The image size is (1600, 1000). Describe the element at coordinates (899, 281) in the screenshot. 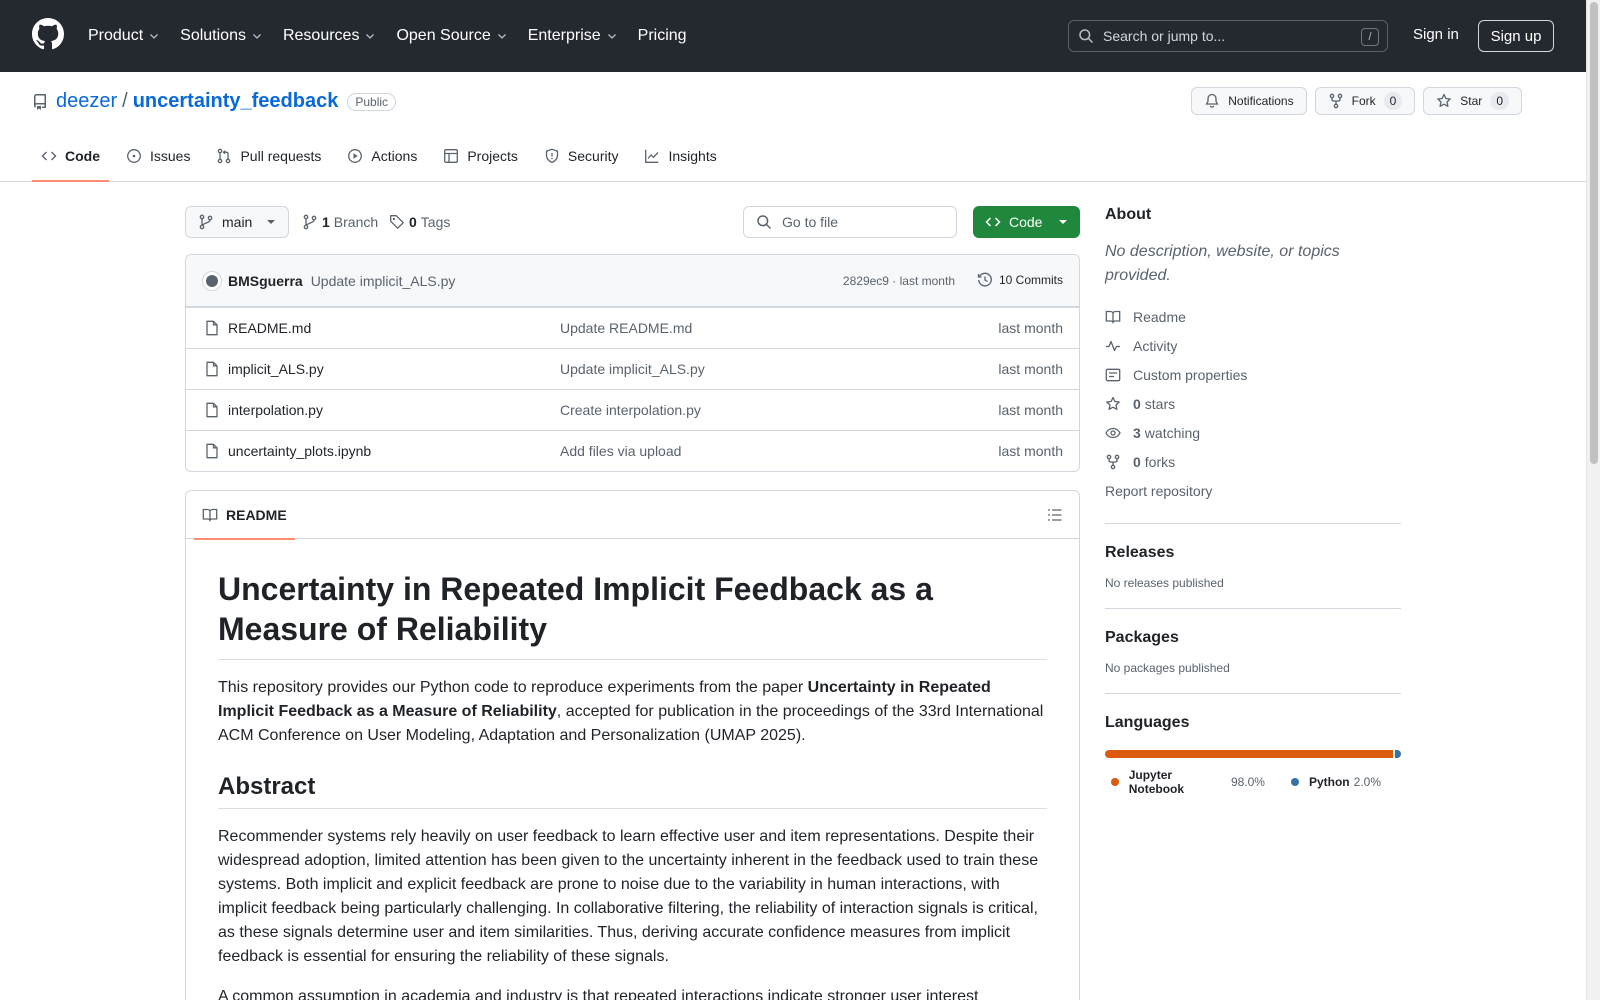

I see `commit-hash-time: 2829ec9 · last month` at that location.